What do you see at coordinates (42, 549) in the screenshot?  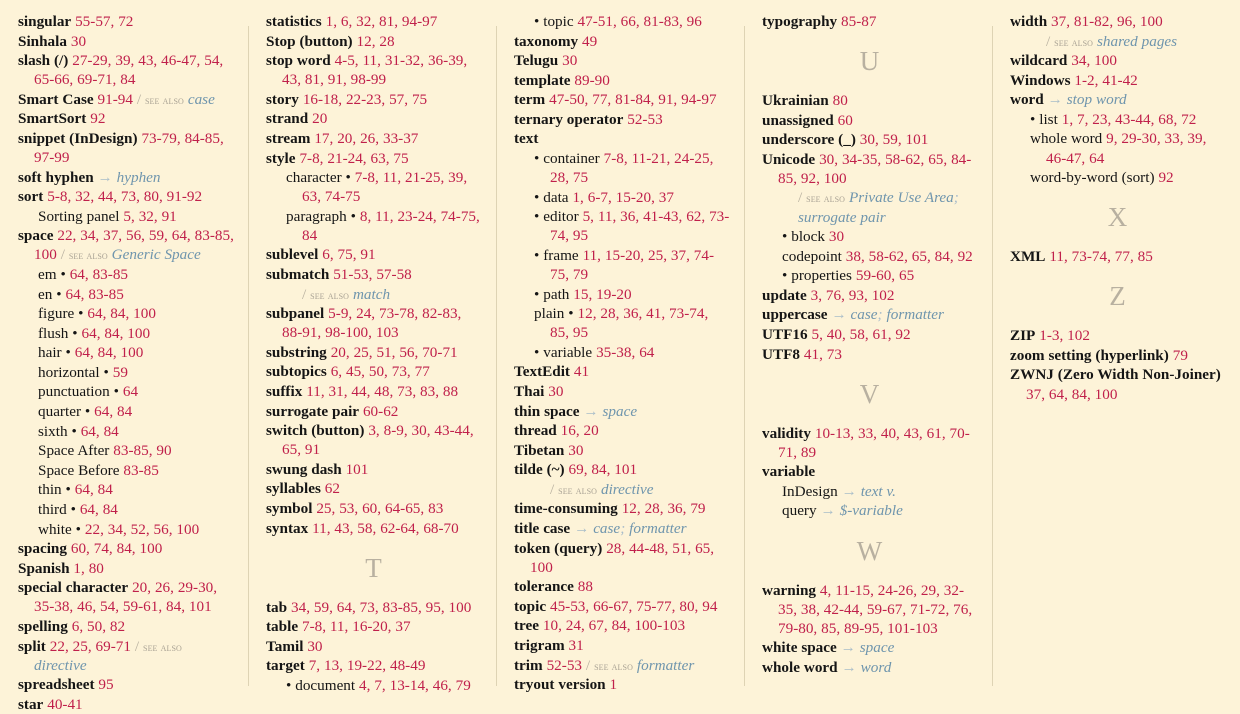 I see `entry-term: spacing` at bounding box center [42, 549].